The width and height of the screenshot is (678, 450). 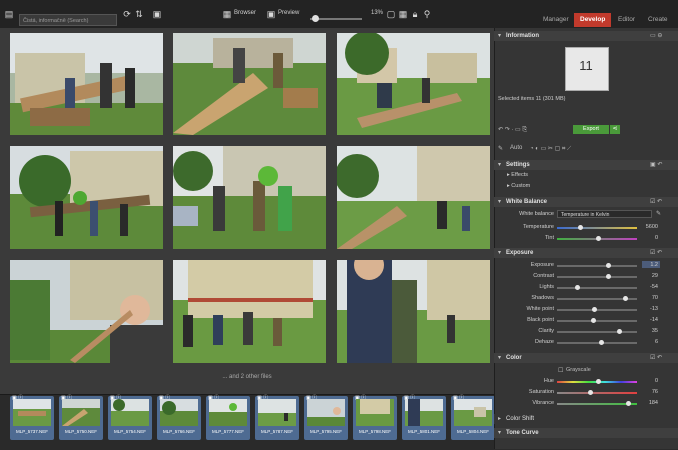 What do you see at coordinates (649, 381) in the screenshot?
I see `hue-value: 0` at bounding box center [649, 381].